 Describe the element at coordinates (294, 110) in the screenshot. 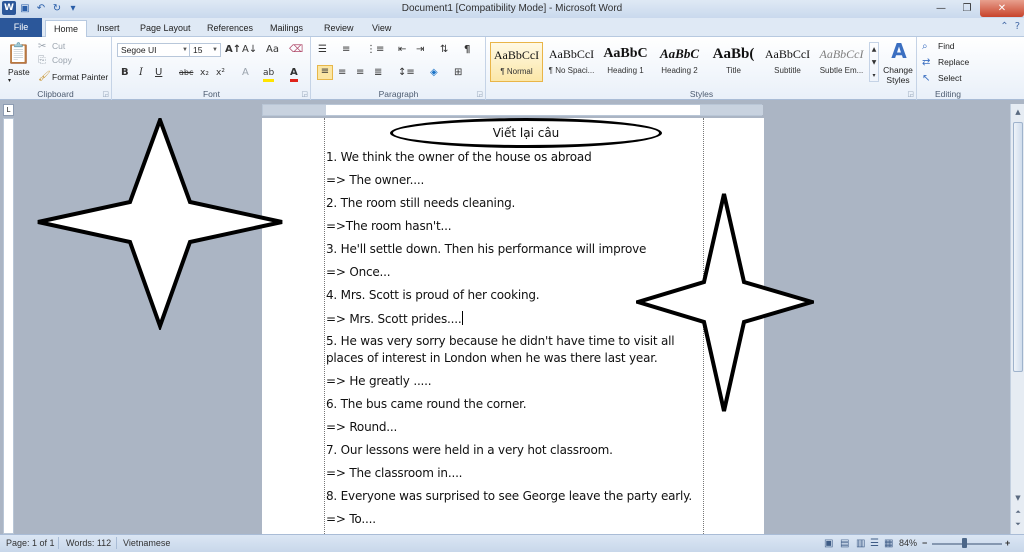

I see `ruler-left-margin` at that location.